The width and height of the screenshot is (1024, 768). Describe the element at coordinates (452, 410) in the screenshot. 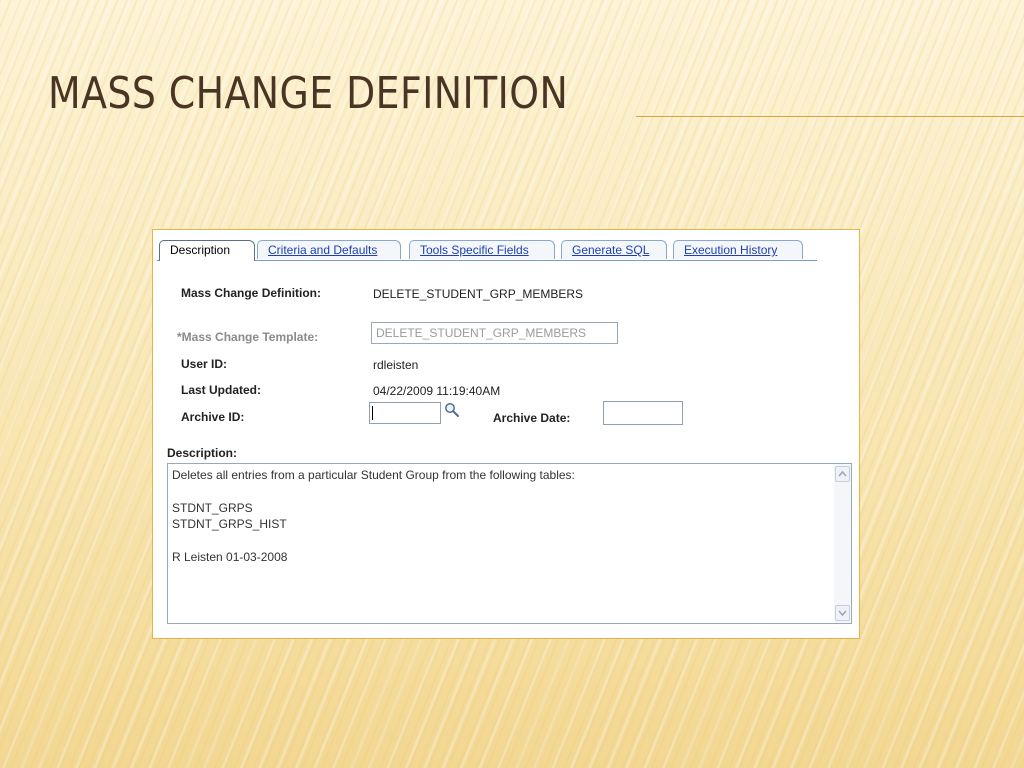

I see `magnifier-icon` at that location.